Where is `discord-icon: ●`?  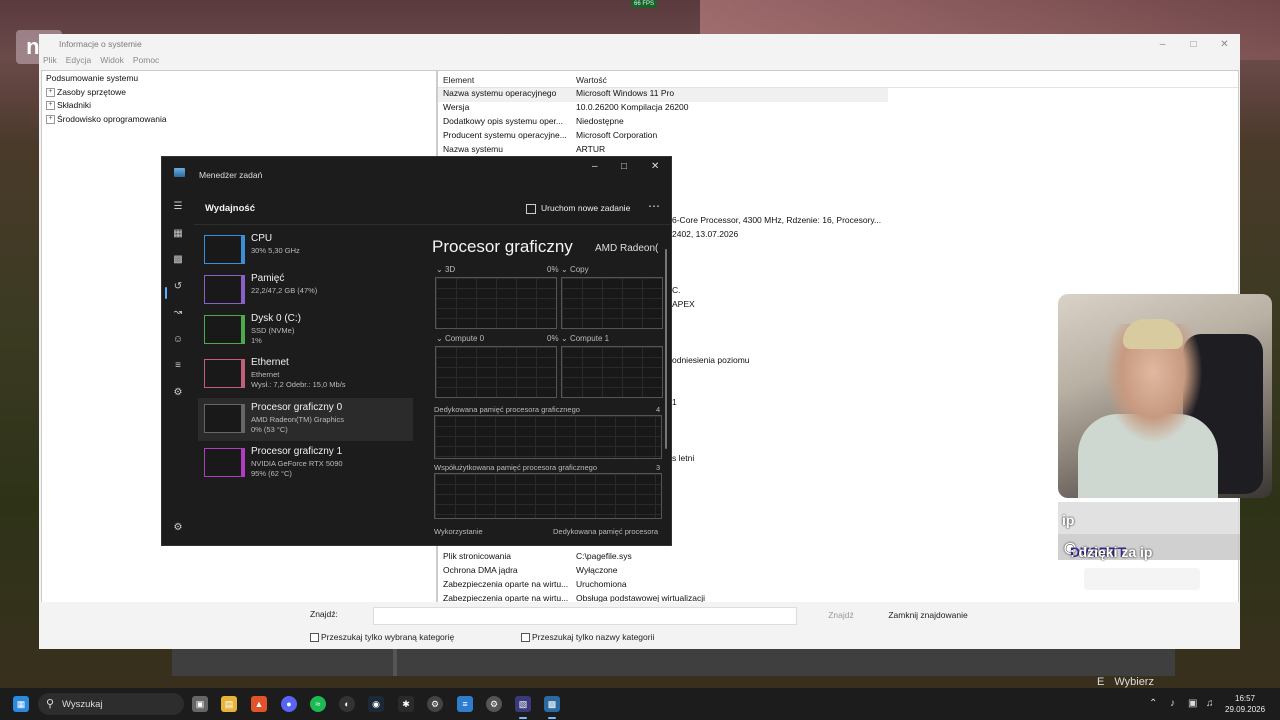 discord-icon: ● is located at coordinates (289, 704).